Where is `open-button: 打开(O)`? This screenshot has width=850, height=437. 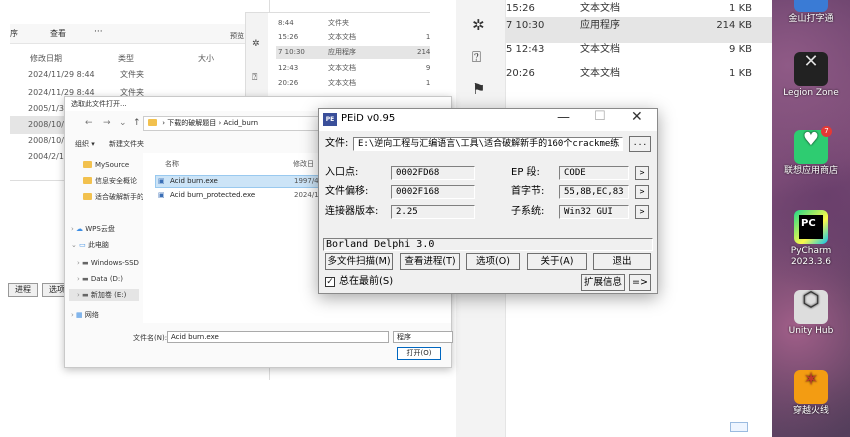
open-button: 打开(O) is located at coordinates (419, 353).